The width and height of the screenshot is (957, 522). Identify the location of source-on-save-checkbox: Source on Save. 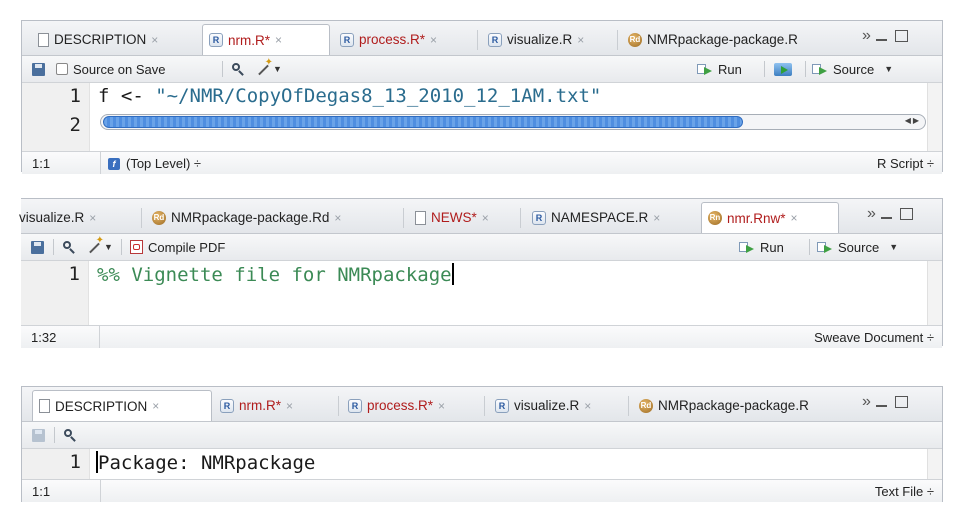
(111, 69).